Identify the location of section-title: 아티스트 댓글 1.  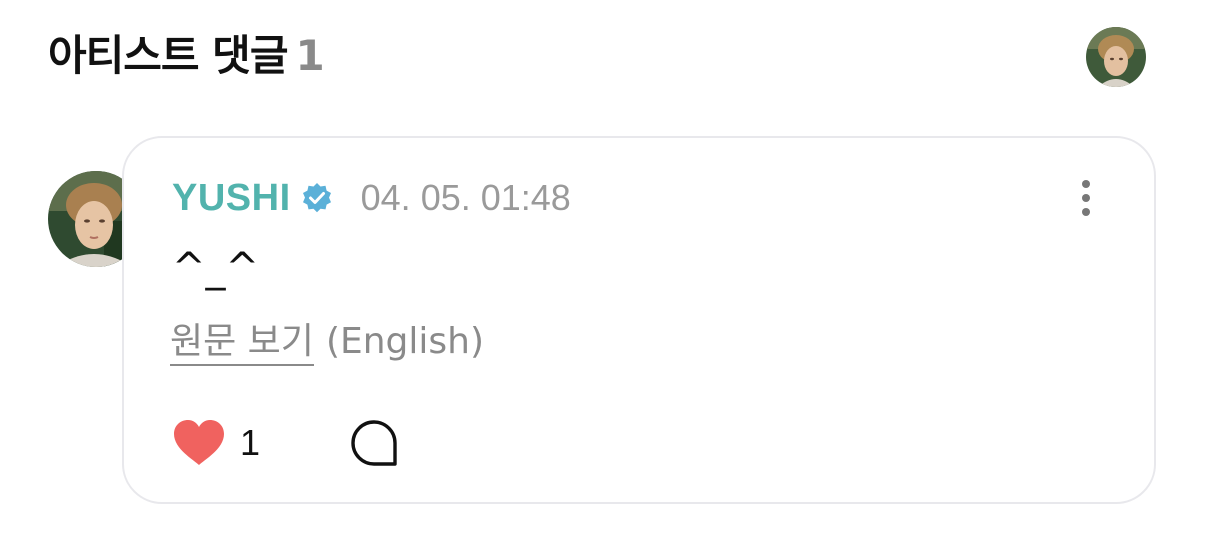
(186, 56).